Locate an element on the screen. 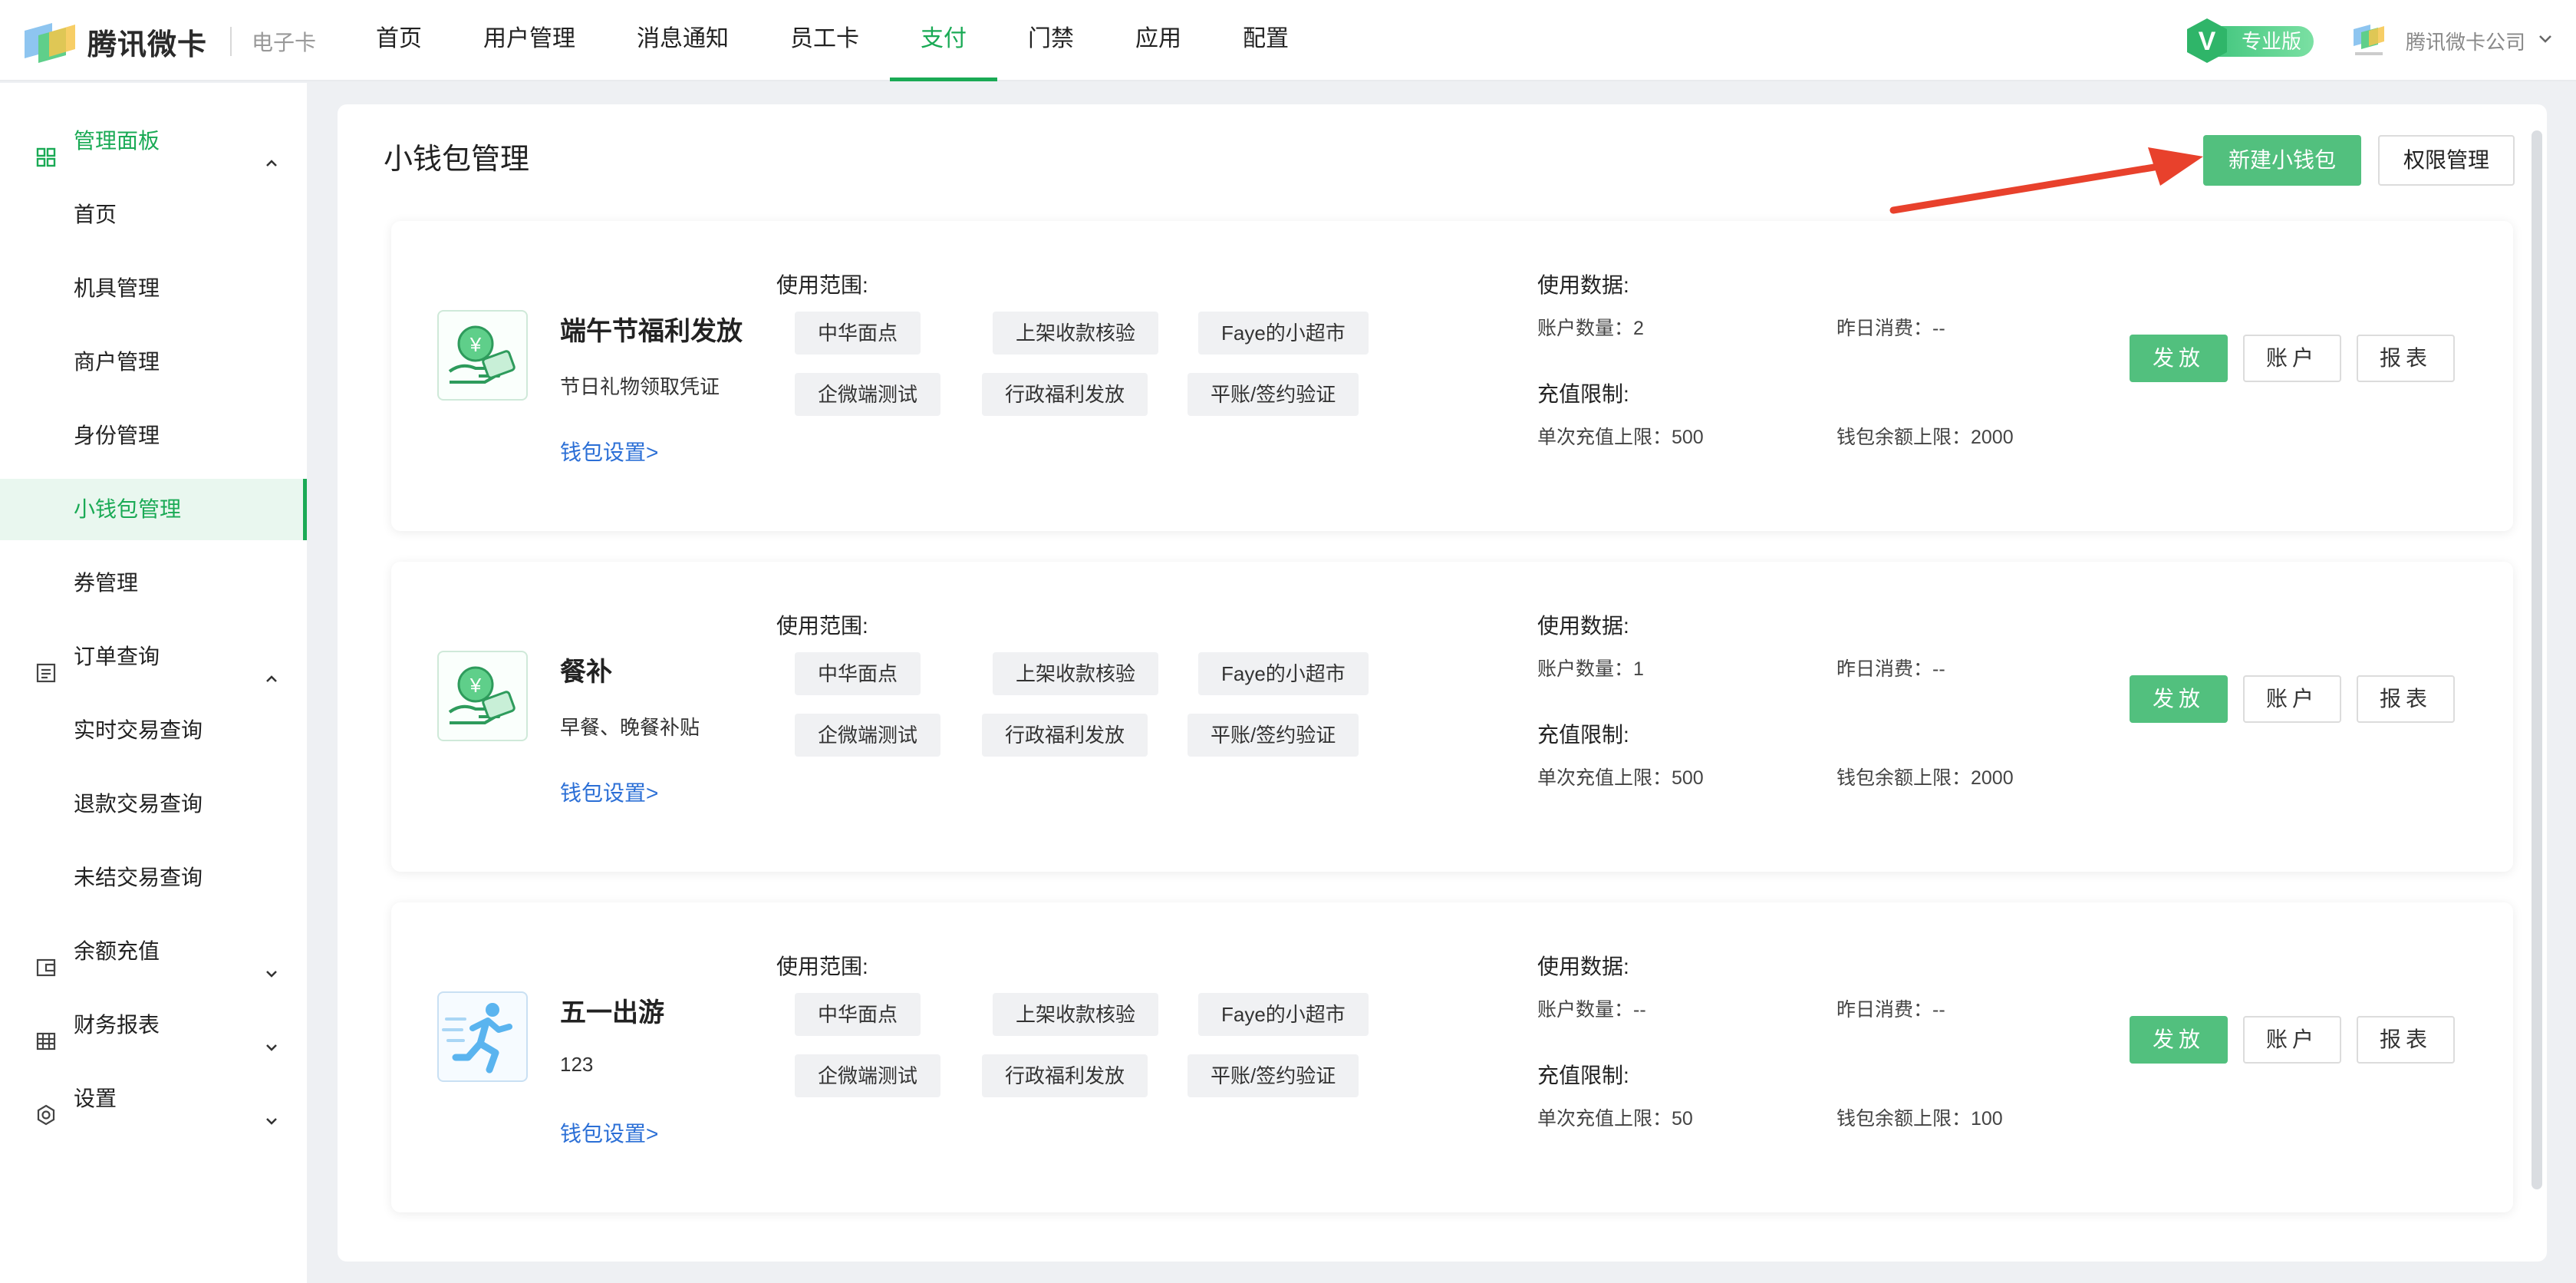 This screenshot has width=2576, height=1283. nav-config: 配置 is located at coordinates (1265, 41).